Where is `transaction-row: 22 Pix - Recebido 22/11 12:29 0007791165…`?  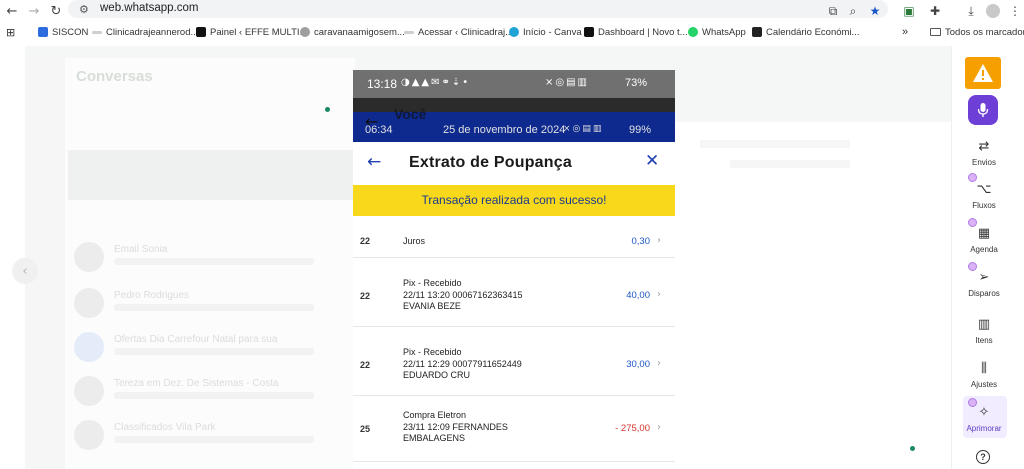 transaction-row: 22 Pix - Recebido 22/11 12:29 0007791165… is located at coordinates (514, 361).